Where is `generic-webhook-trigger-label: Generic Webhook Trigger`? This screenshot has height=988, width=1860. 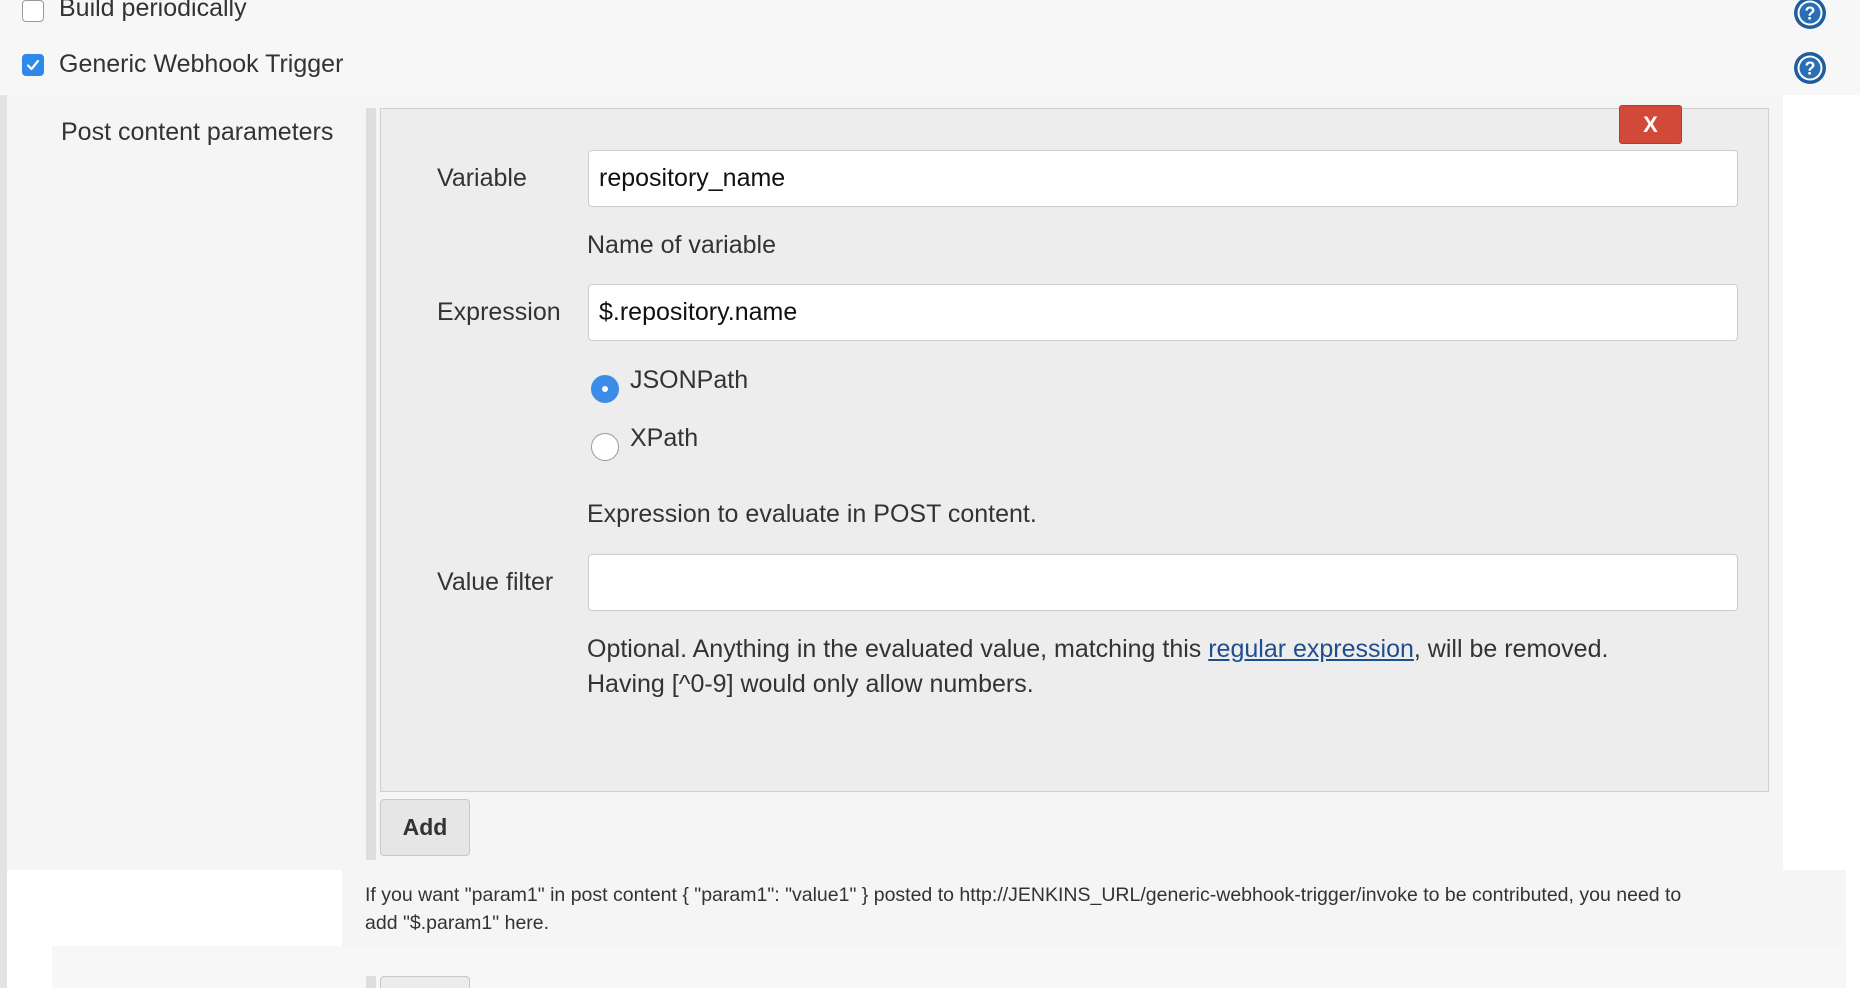 generic-webhook-trigger-label: Generic Webhook Trigger is located at coordinates (201, 64).